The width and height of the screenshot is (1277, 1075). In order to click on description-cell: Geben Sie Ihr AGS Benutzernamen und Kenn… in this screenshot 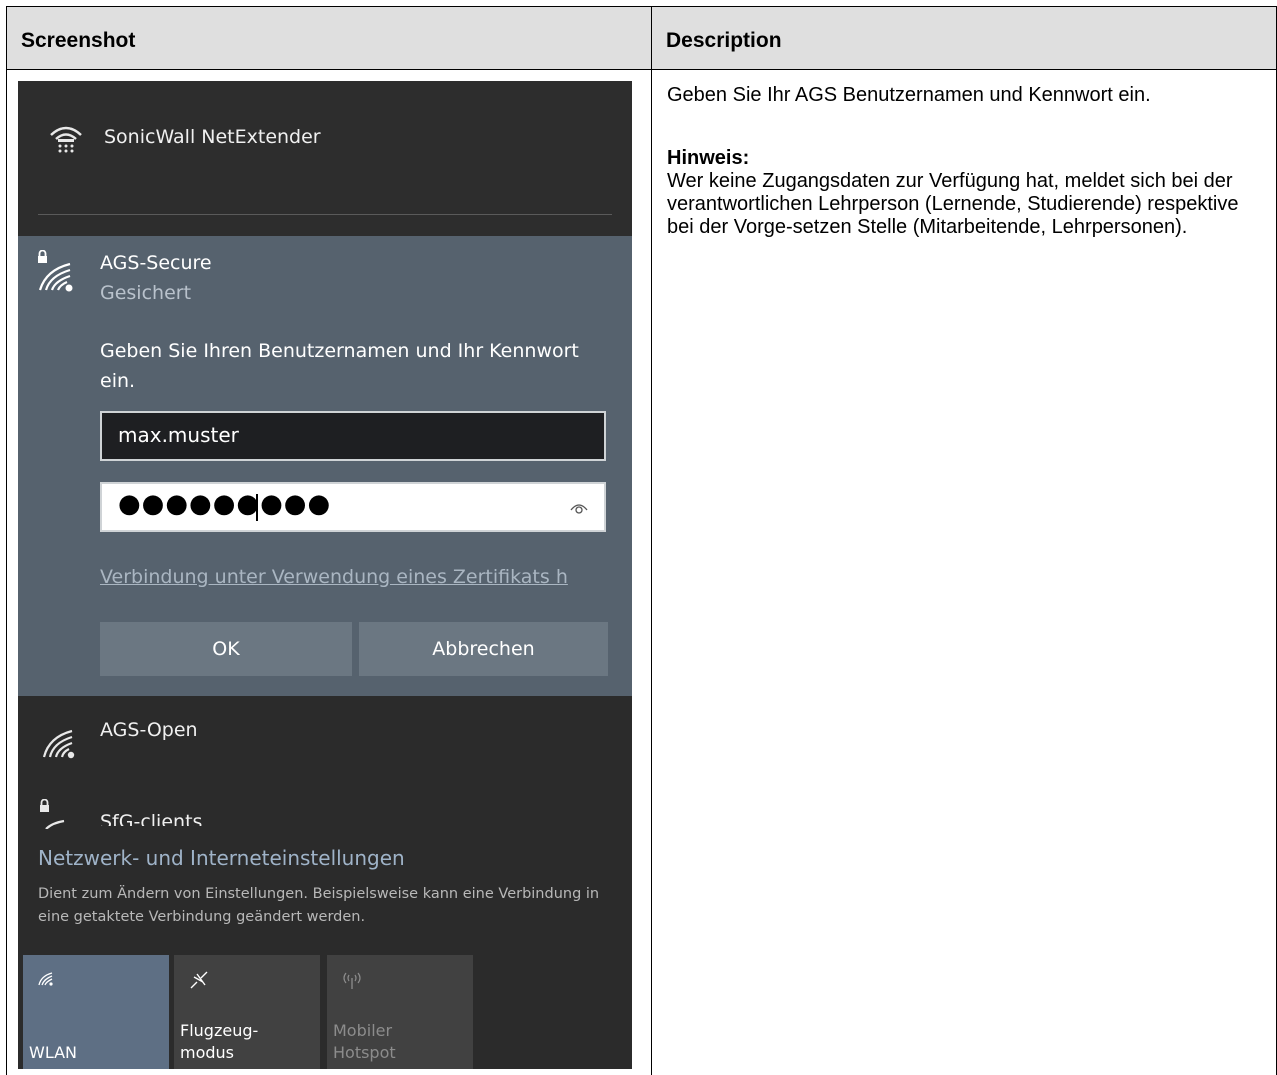, I will do `click(967, 161)`.